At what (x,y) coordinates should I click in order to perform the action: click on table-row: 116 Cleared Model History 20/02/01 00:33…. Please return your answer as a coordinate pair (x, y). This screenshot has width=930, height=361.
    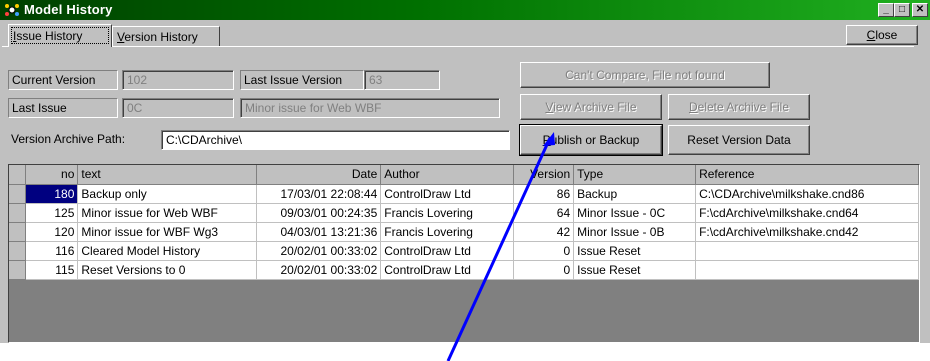
    Looking at the image, I should click on (464, 251).